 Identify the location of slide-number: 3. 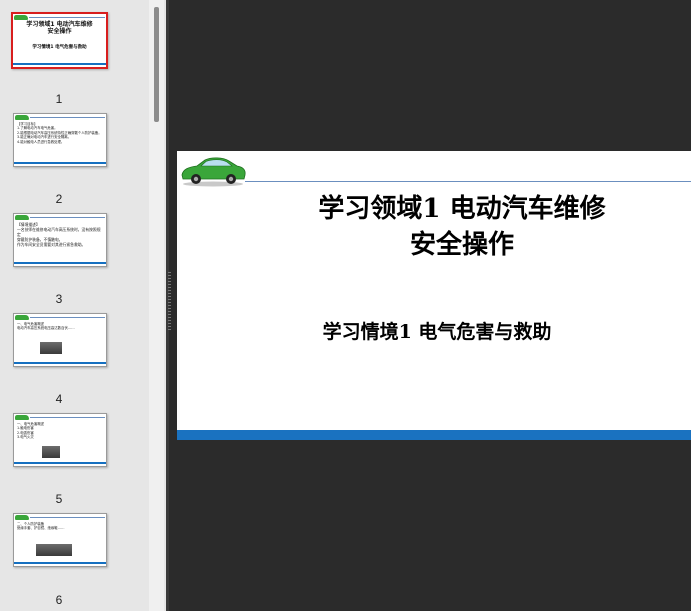
(59, 299).